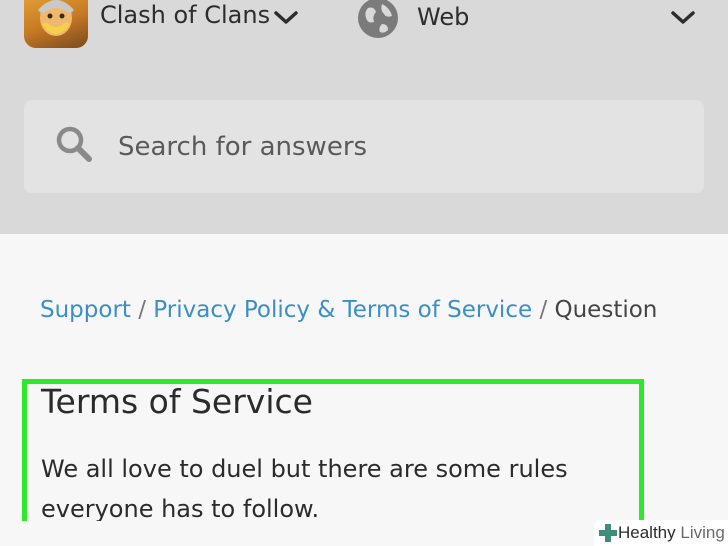 The image size is (728, 546). I want to click on watermark: Healthy Living, so click(661, 533).